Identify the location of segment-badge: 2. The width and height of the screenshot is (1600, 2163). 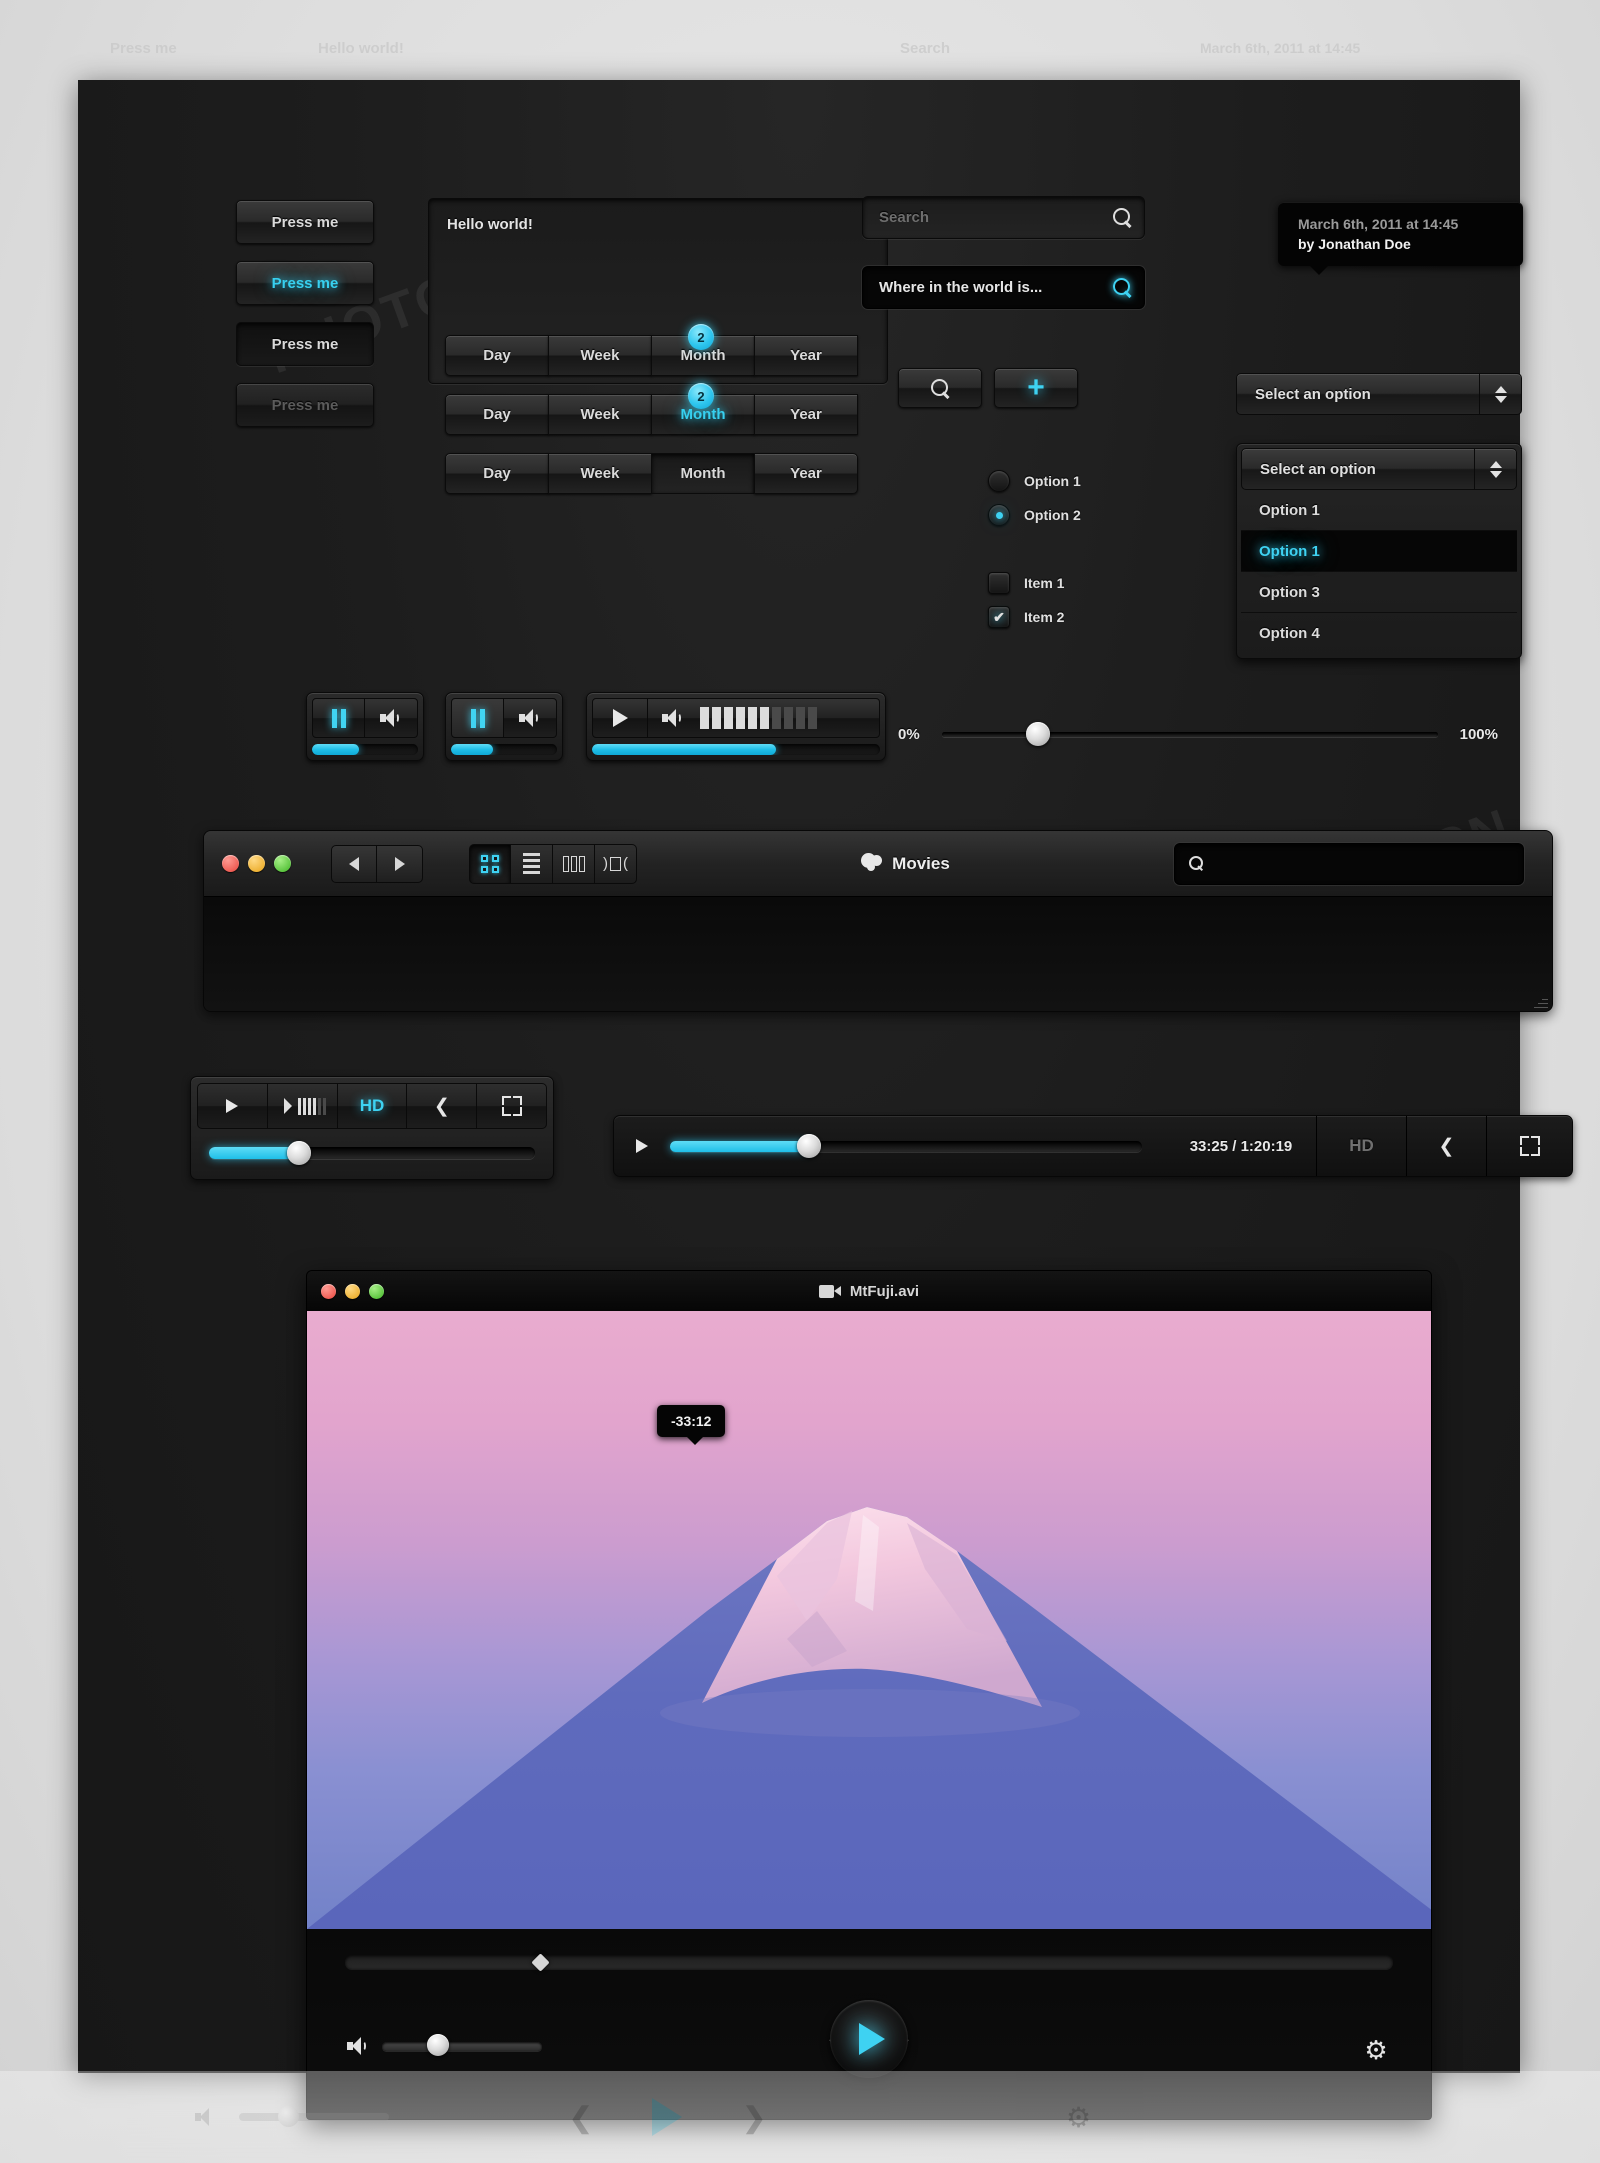
(701, 337).